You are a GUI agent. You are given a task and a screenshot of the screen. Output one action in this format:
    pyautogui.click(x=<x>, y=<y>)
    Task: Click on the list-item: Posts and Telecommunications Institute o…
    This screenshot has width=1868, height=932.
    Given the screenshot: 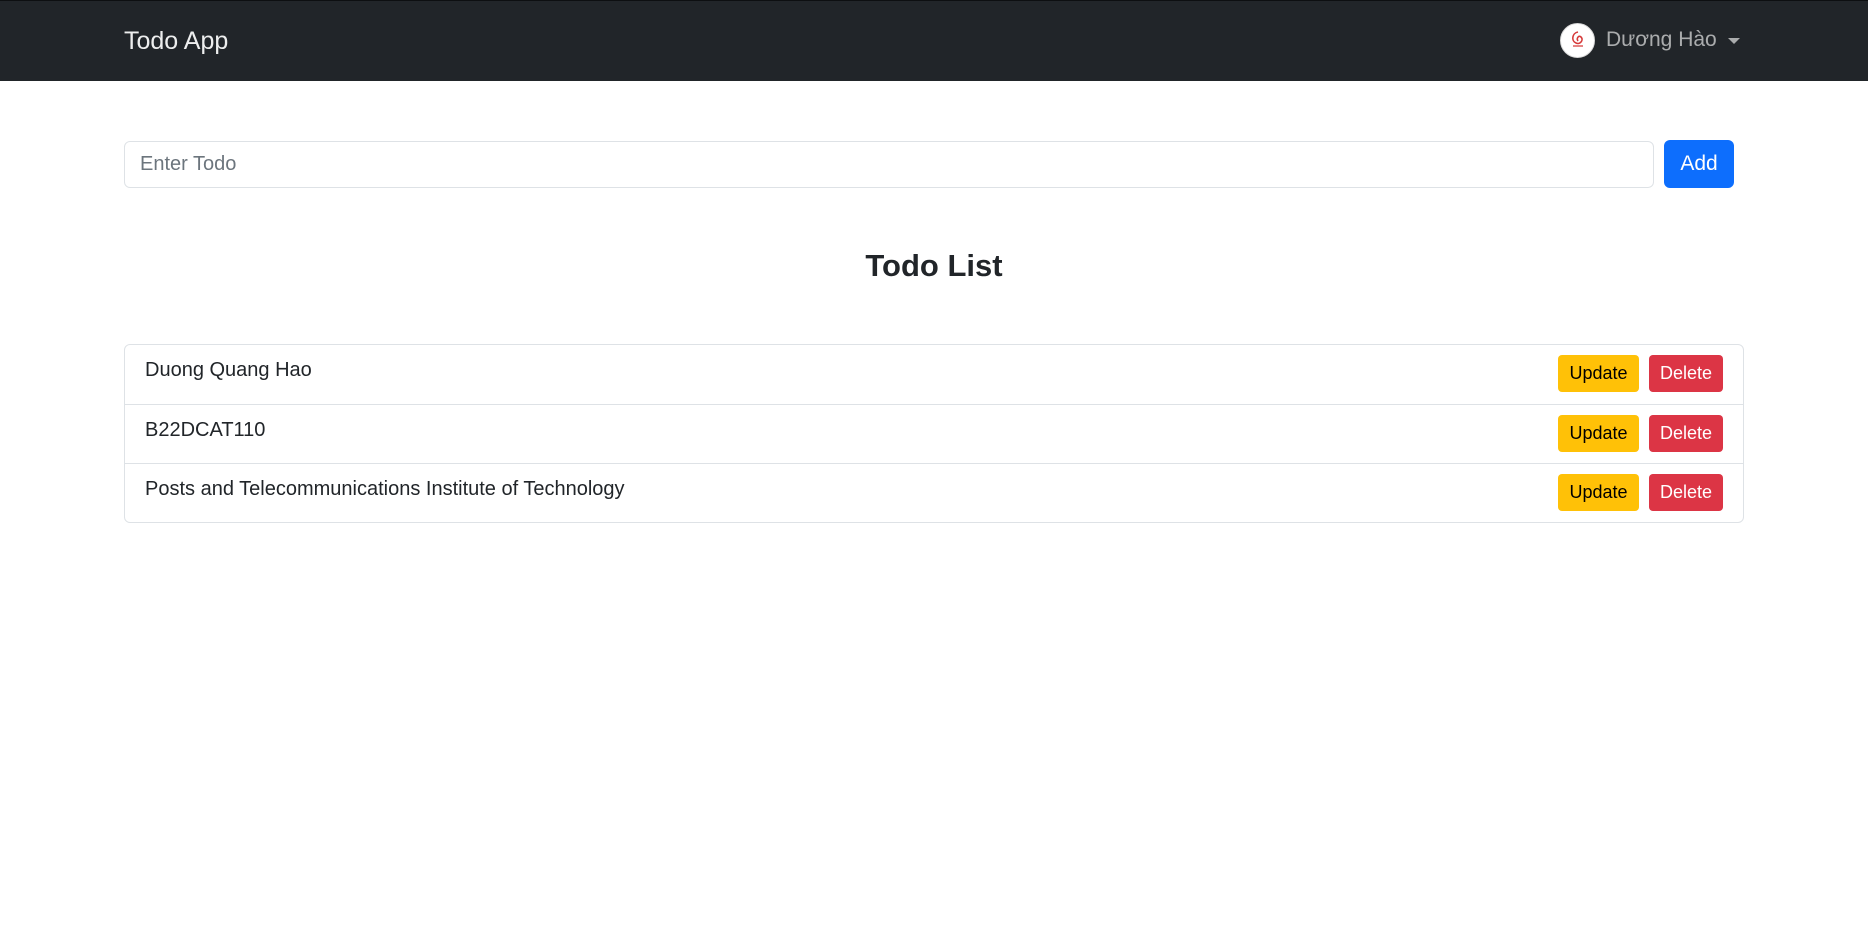 What is the action you would take?
    pyautogui.click(x=934, y=492)
    